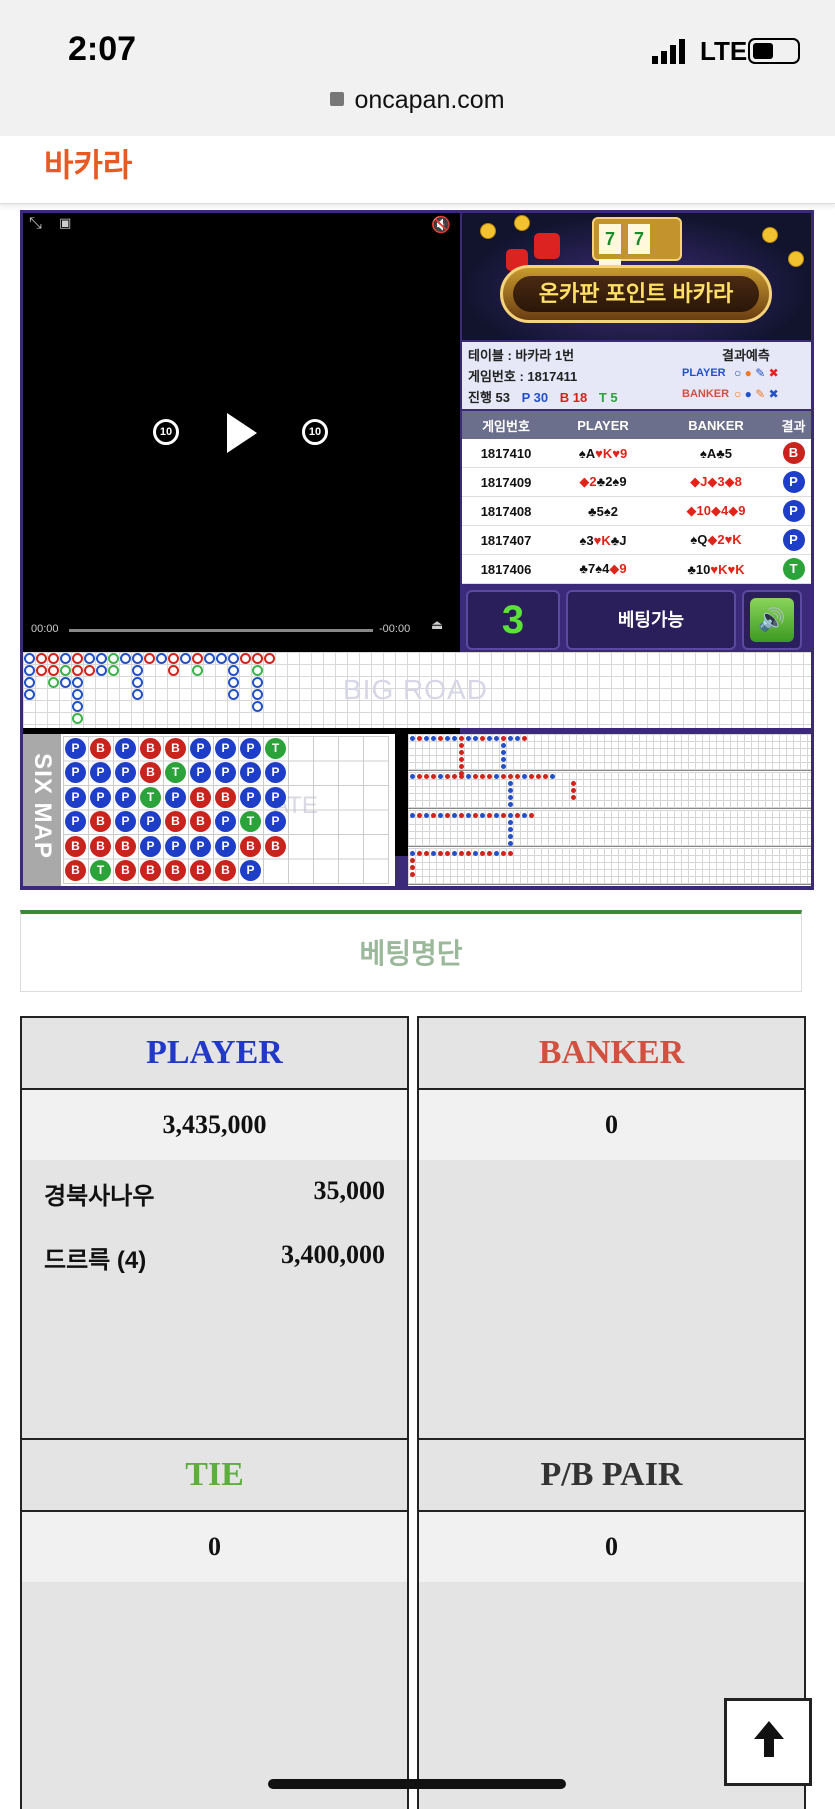 This screenshot has height=1809, width=835. What do you see at coordinates (603, 540) in the screenshot?
I see `player-cards-cell: ♠3♥K♣J` at bounding box center [603, 540].